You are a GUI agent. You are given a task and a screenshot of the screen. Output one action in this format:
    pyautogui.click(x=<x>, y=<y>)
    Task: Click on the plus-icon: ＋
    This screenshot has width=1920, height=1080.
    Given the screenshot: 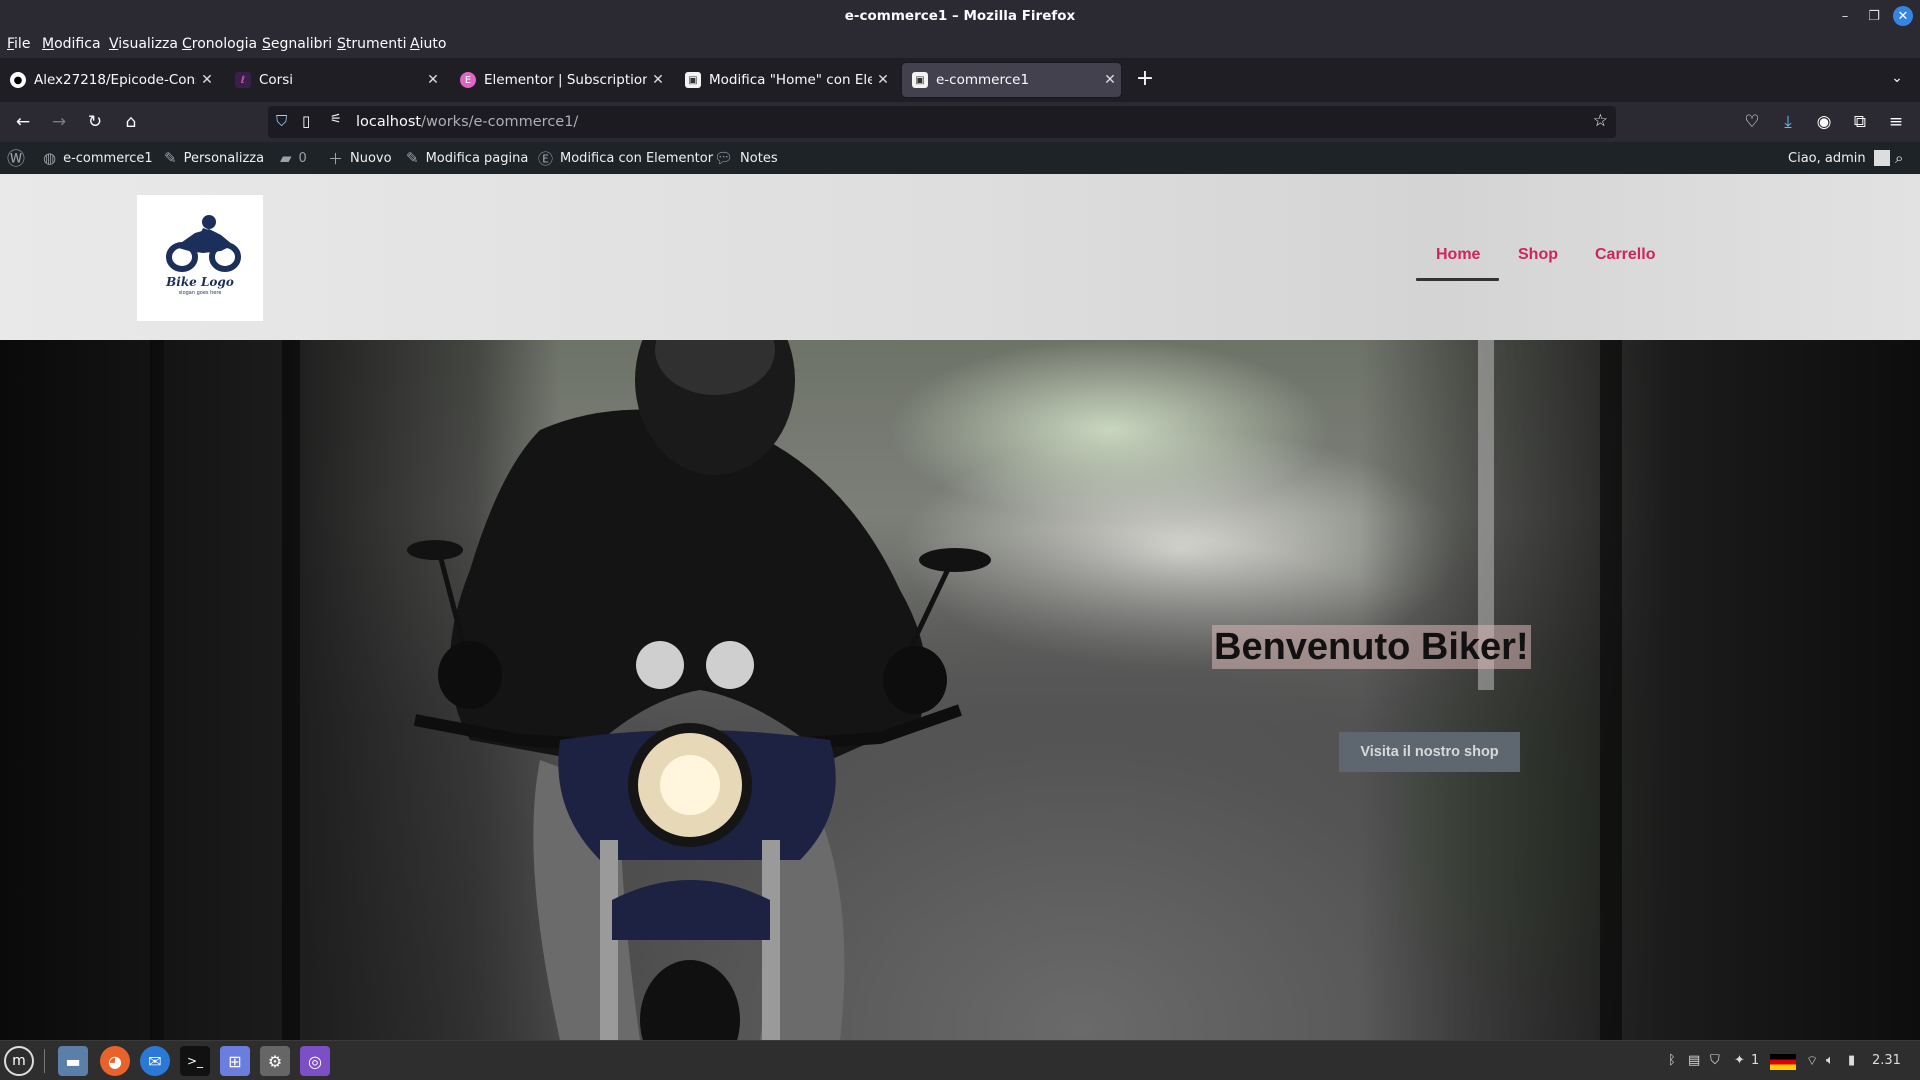 What is the action you would take?
    pyautogui.click(x=336, y=158)
    